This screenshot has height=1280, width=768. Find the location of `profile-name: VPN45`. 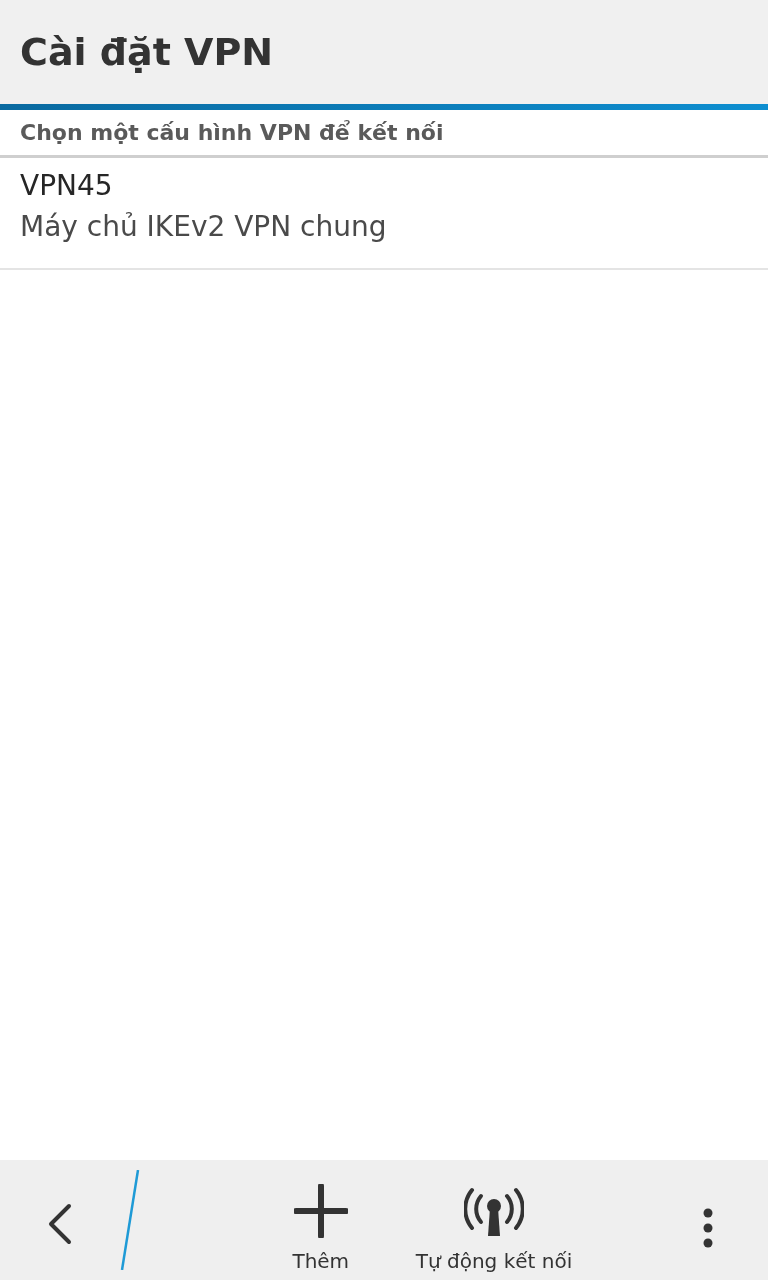

profile-name: VPN45 is located at coordinates (67, 186).